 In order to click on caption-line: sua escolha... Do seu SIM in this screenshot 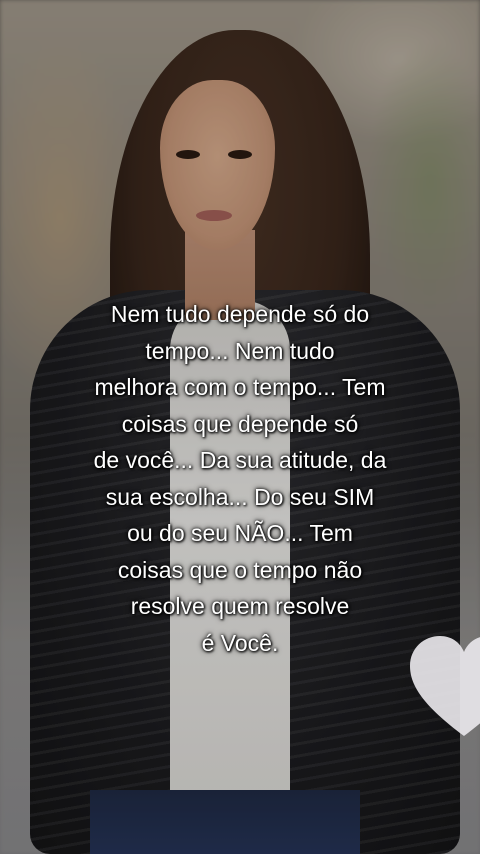, I will do `click(240, 496)`.